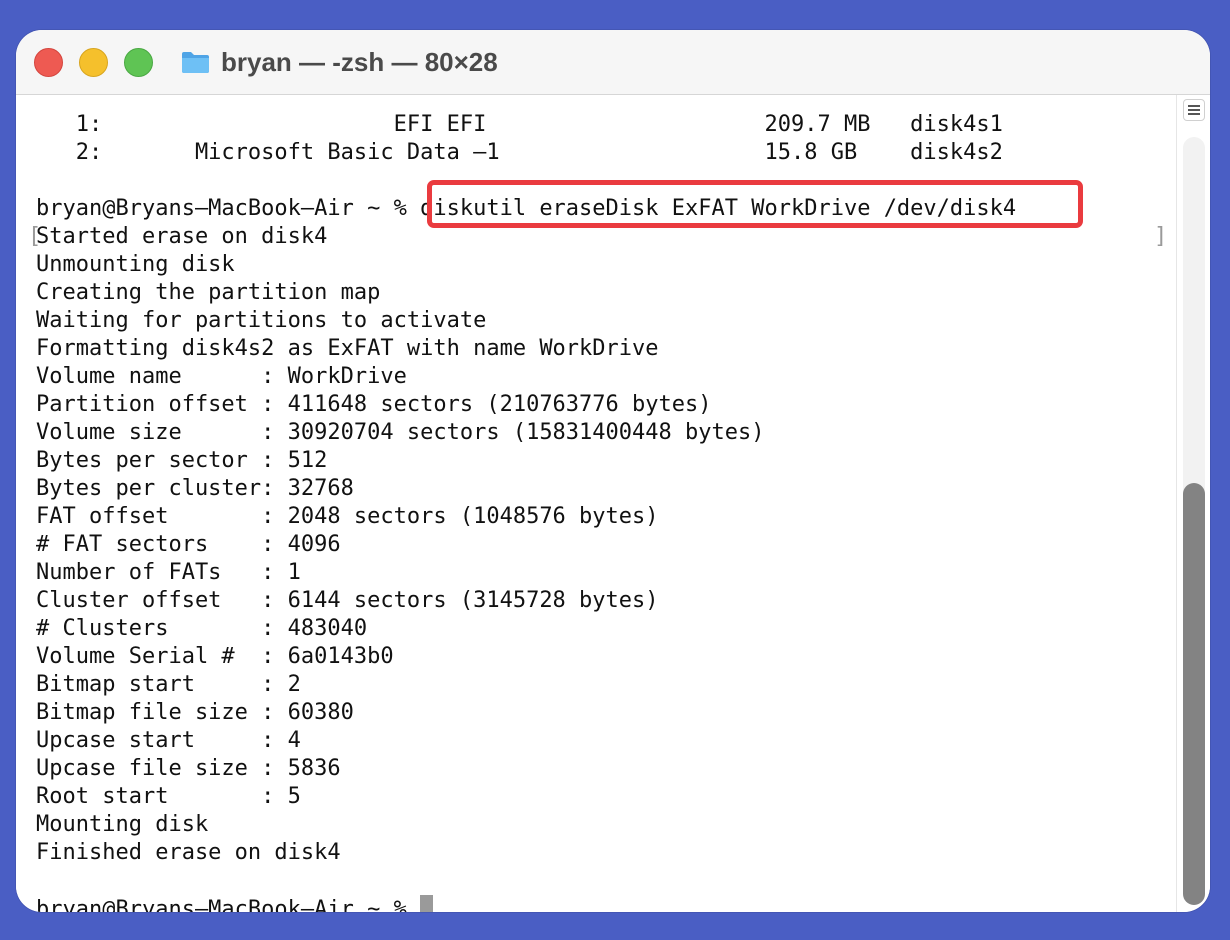  What do you see at coordinates (613, 62) in the screenshot?
I see `title-bar: bryan — -zsh — 80×28` at bounding box center [613, 62].